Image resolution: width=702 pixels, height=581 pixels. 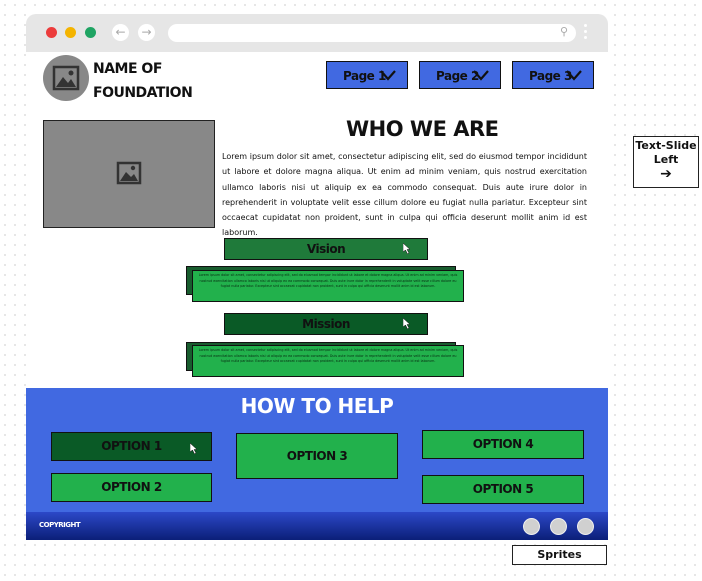 I want to click on vision-toggle: Vision, so click(x=326, y=249).